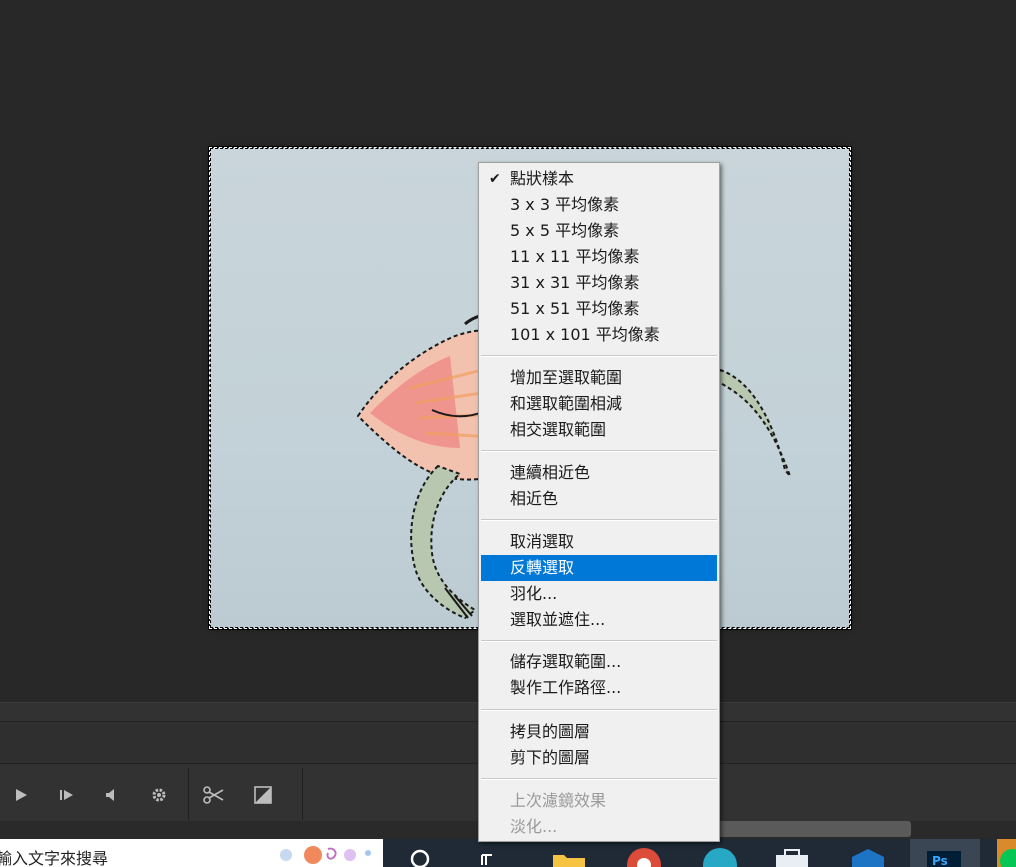  I want to click on menu-item-deselect: 取消選取, so click(599, 542).